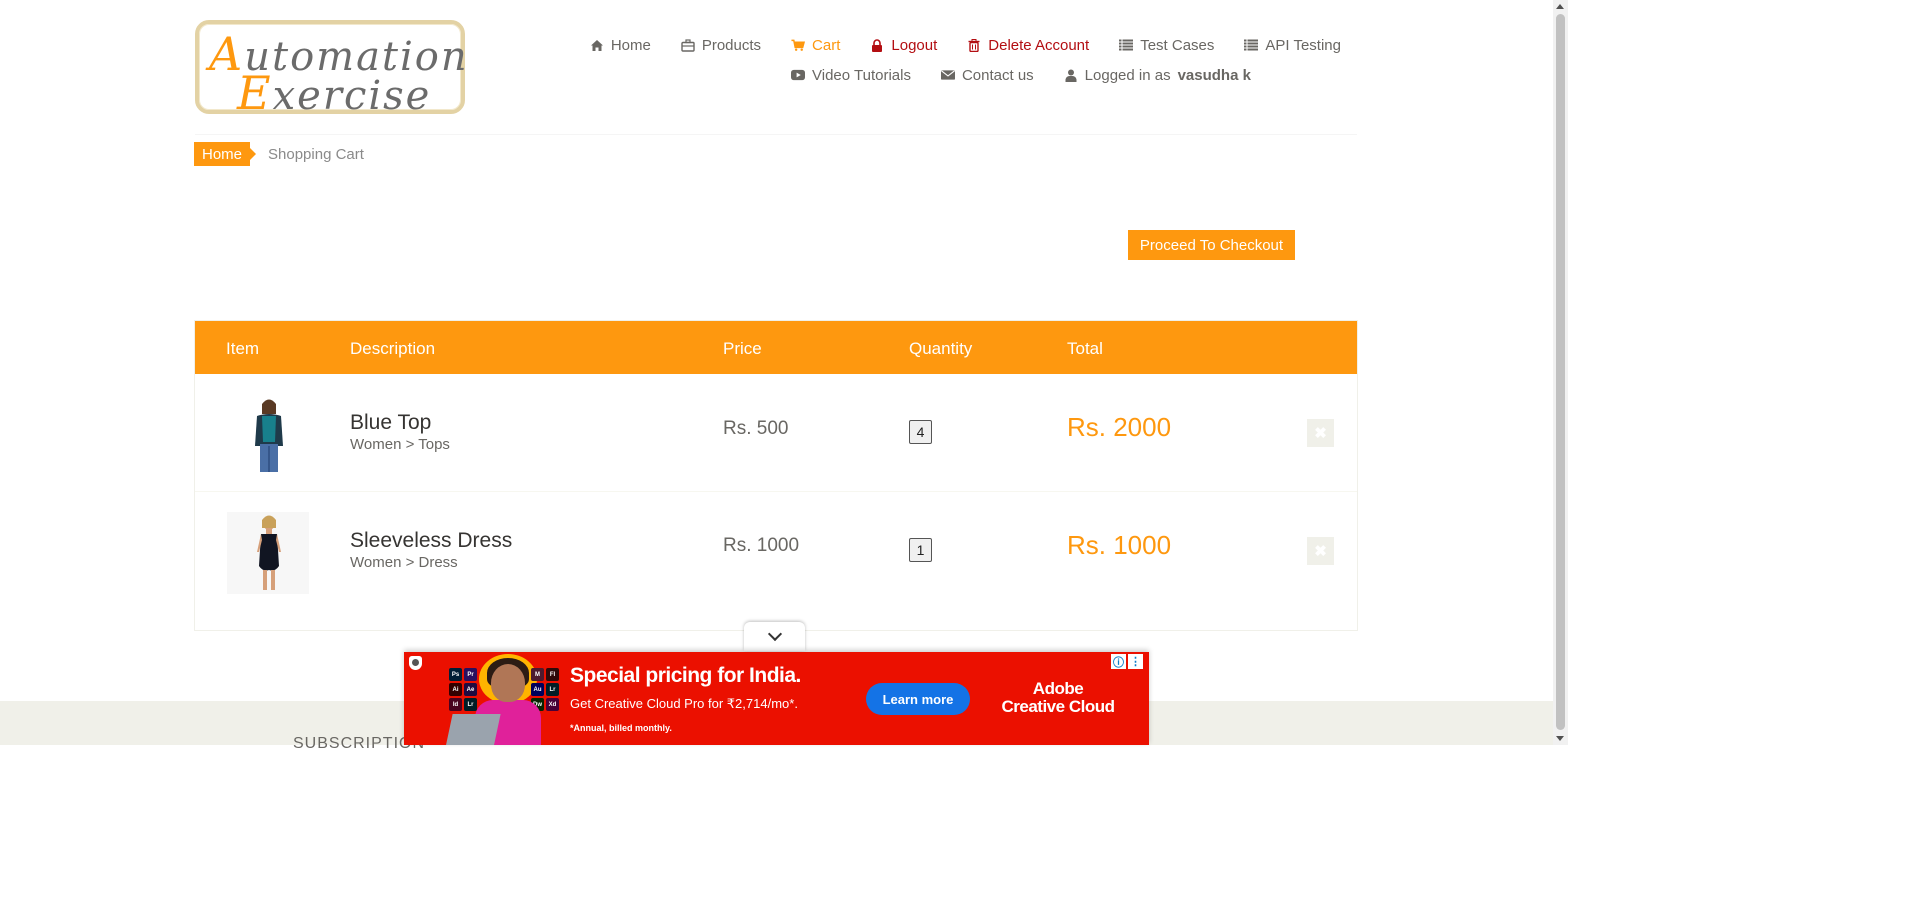 The height and width of the screenshot is (912, 1920). Describe the element at coordinates (1135, 661) in the screenshot. I see `more-options-icon: ⋮` at that location.